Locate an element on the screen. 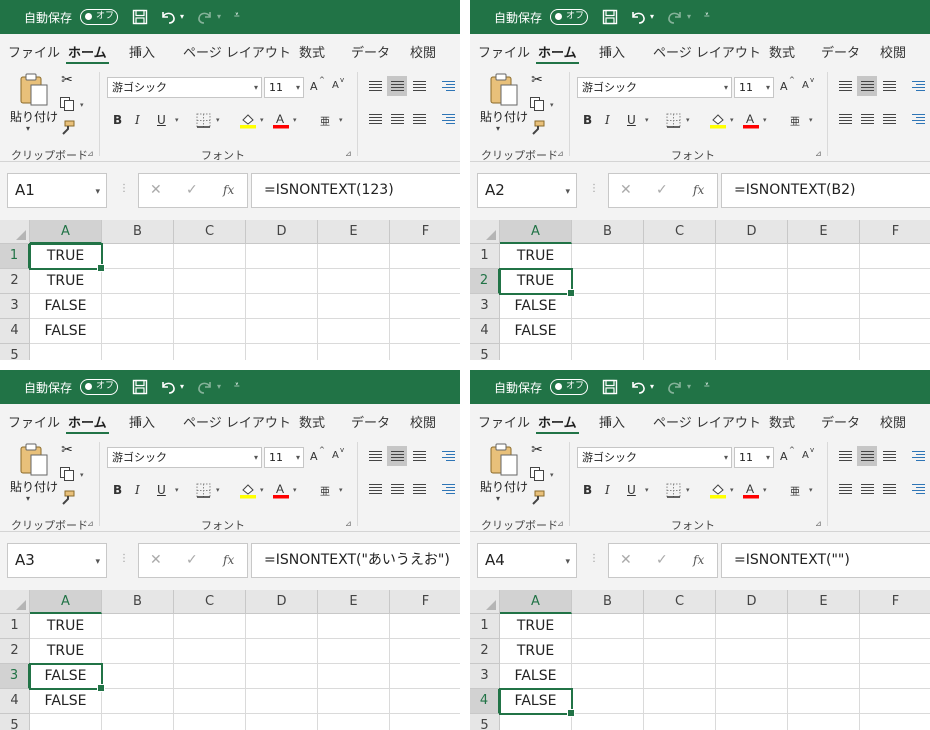  formula-input: =ISNONTEXT("あいうえお") is located at coordinates (355, 560).